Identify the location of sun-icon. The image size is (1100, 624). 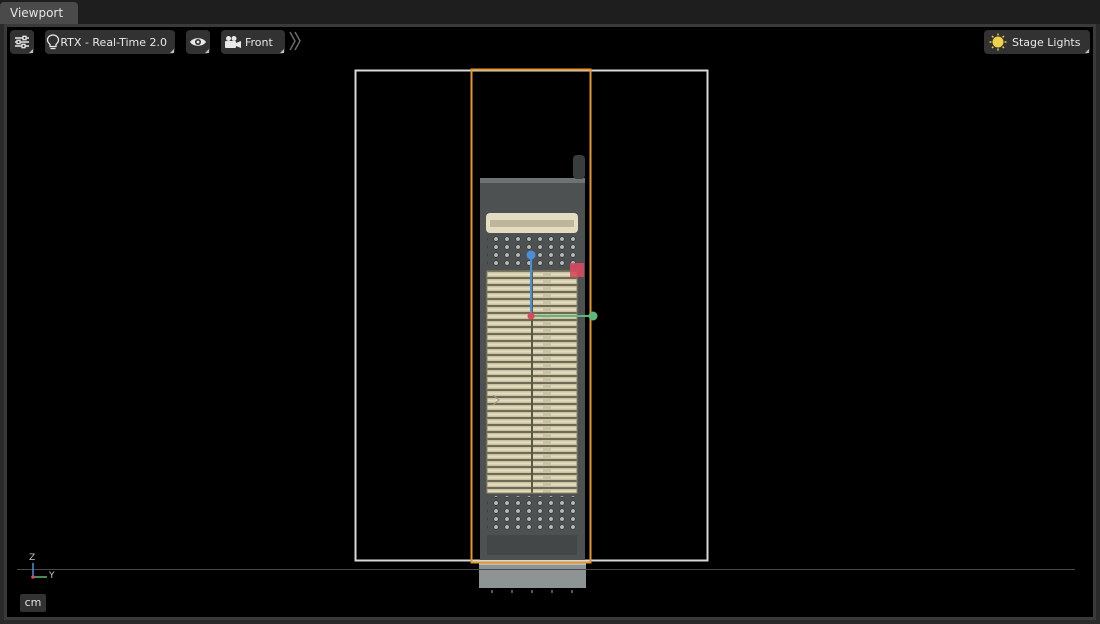
(998, 42).